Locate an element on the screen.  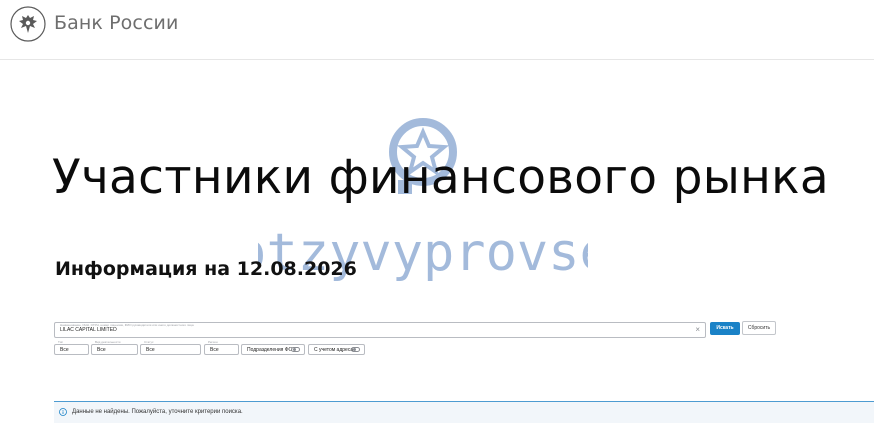
filter-status-select: Статус Все is located at coordinates (170, 347).